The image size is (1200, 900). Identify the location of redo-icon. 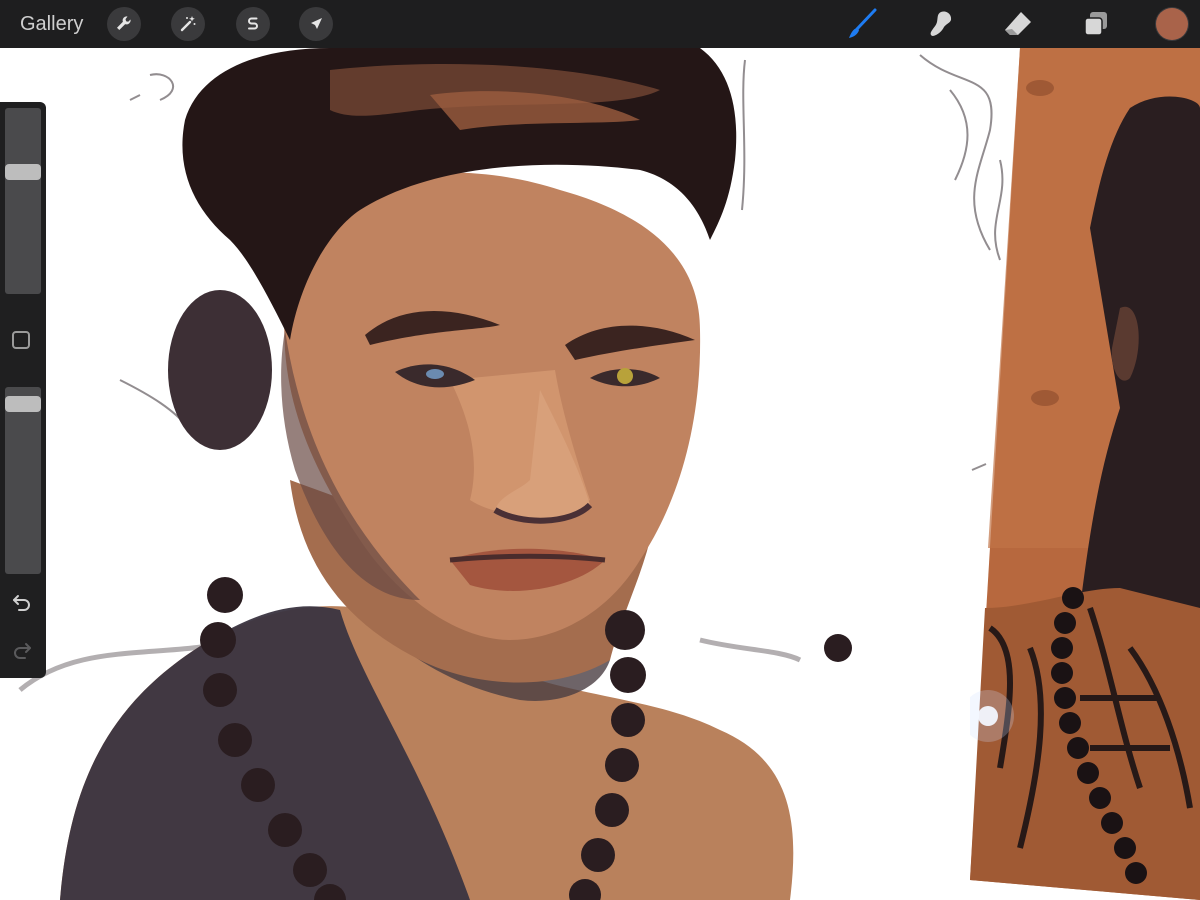
(22, 651).